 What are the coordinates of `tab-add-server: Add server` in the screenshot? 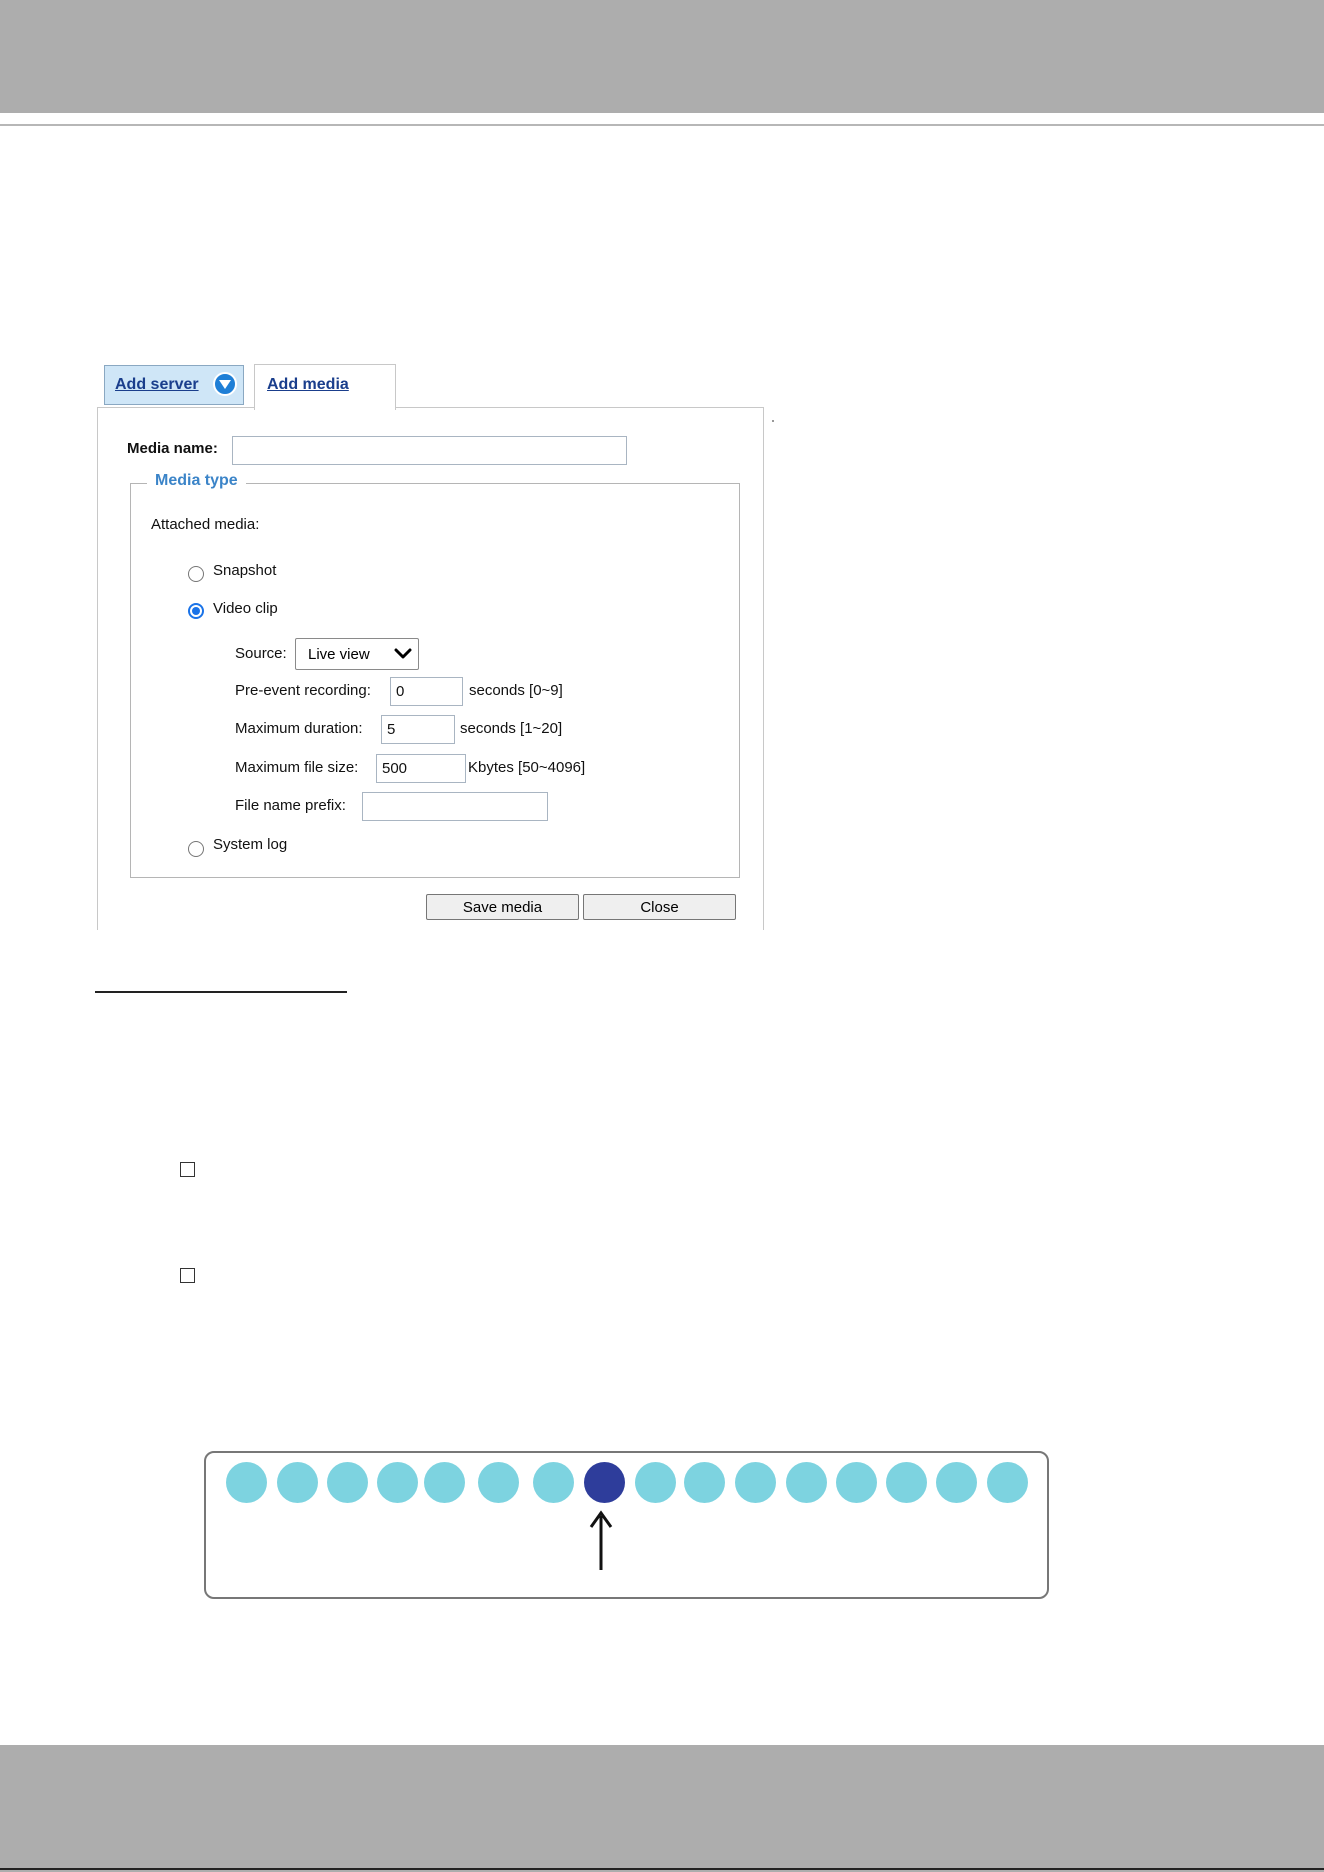 It's located at (174, 385).